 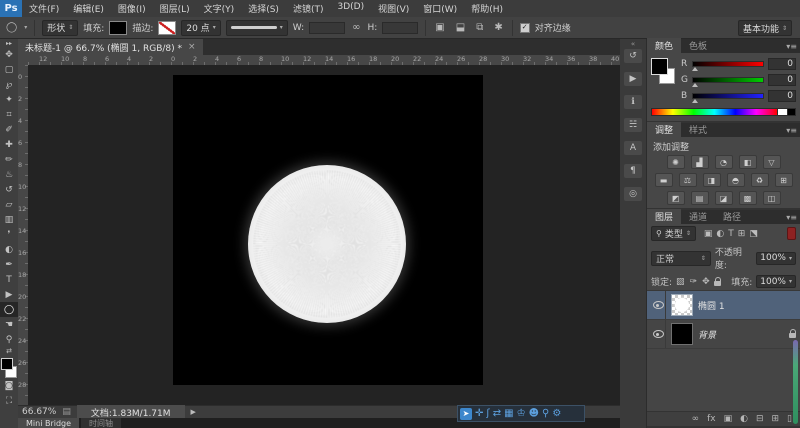 I want to click on menu-item-1: 编辑(E), so click(x=88, y=8).